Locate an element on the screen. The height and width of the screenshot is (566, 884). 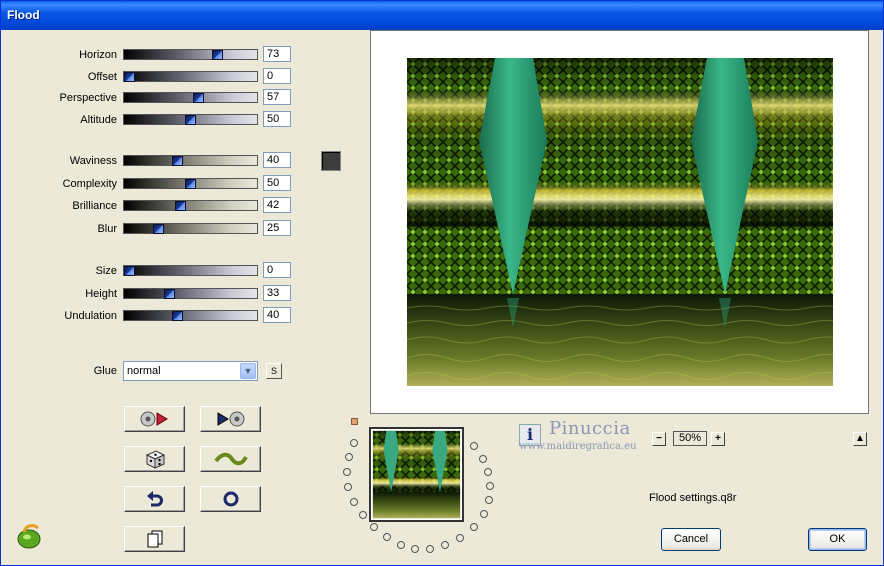
complexity-slider-thumb is located at coordinates (190, 184).